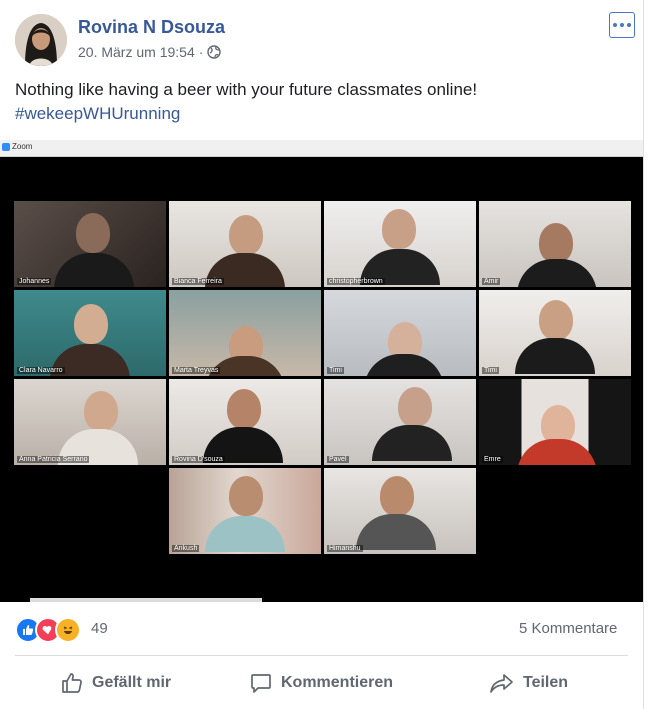 The height and width of the screenshot is (709, 649). Describe the element at coordinates (41, 370) in the screenshot. I see `participant-name: Clara Navarro` at that location.